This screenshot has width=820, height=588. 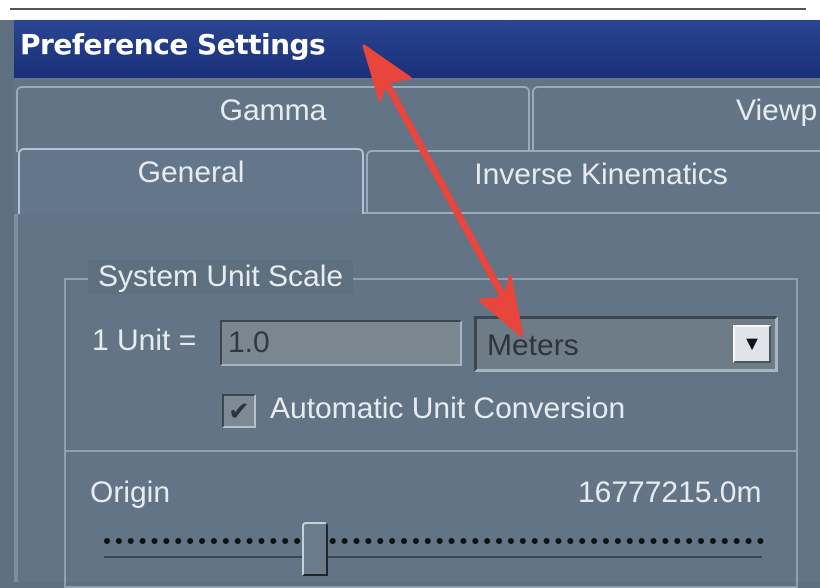 I want to click on origin-slider-thumb, so click(x=315, y=549).